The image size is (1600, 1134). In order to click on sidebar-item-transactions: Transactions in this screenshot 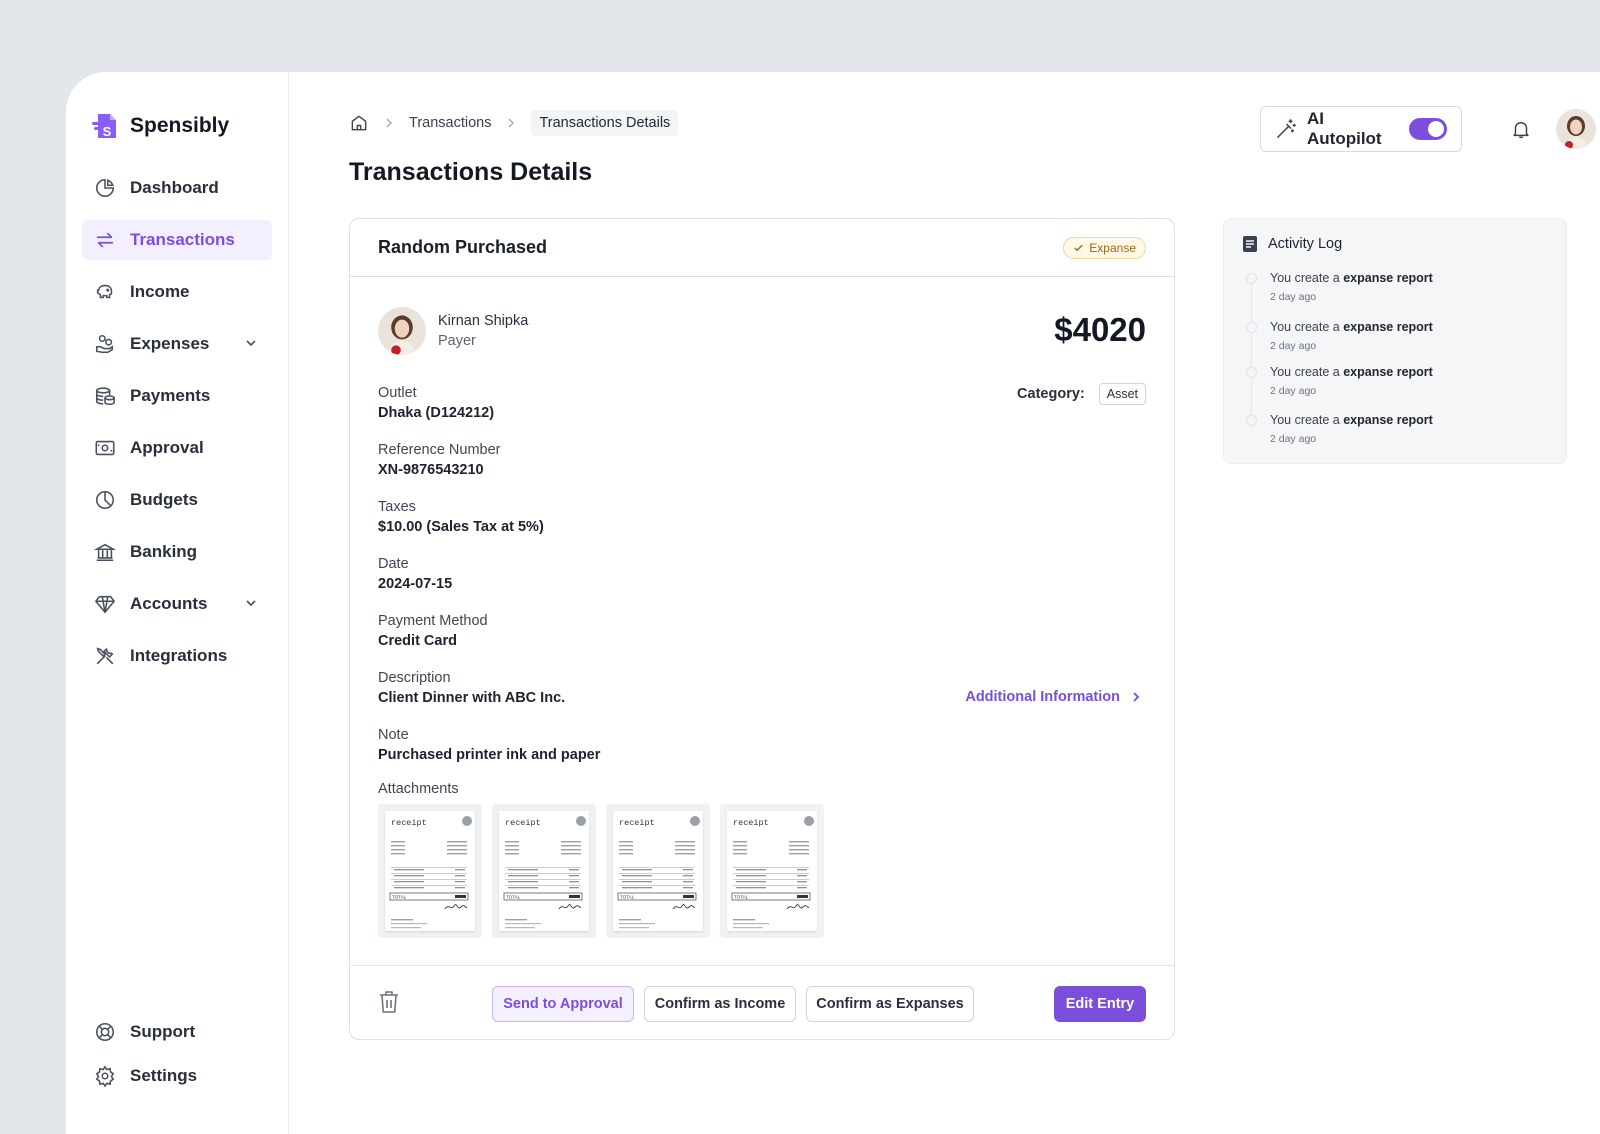, I will do `click(177, 240)`.